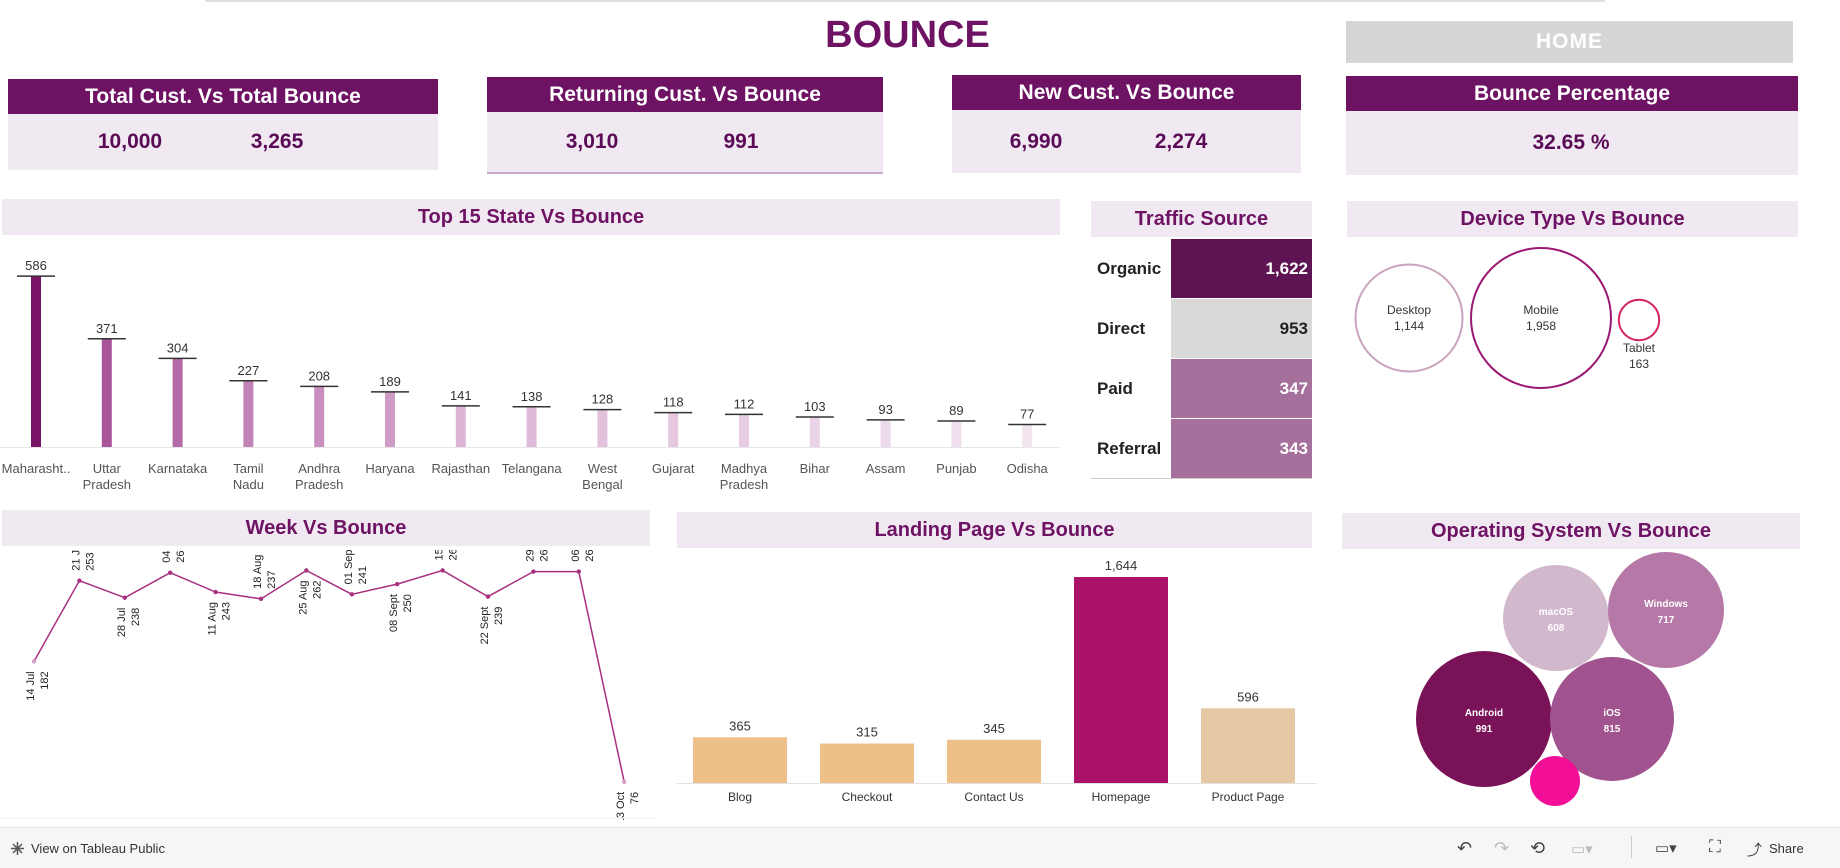  What do you see at coordinates (1409, 326) in the screenshot?
I see `device-bubble-value: 1,144` at bounding box center [1409, 326].